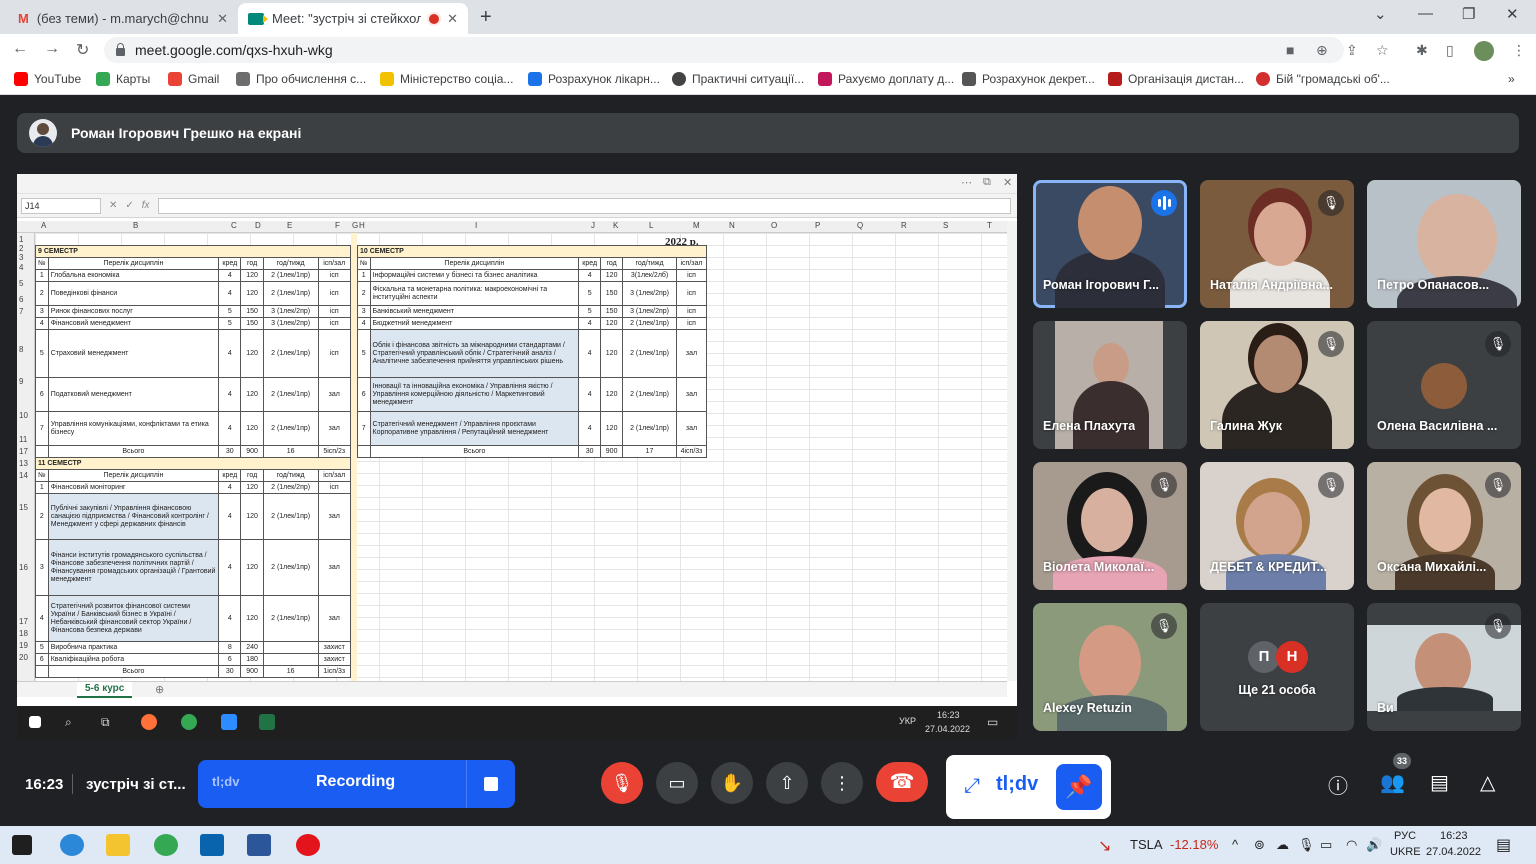 Image resolution: width=1536 pixels, height=864 pixels. Describe the element at coordinates (61, 205) in the screenshot. I see `name-box: J14` at that location.